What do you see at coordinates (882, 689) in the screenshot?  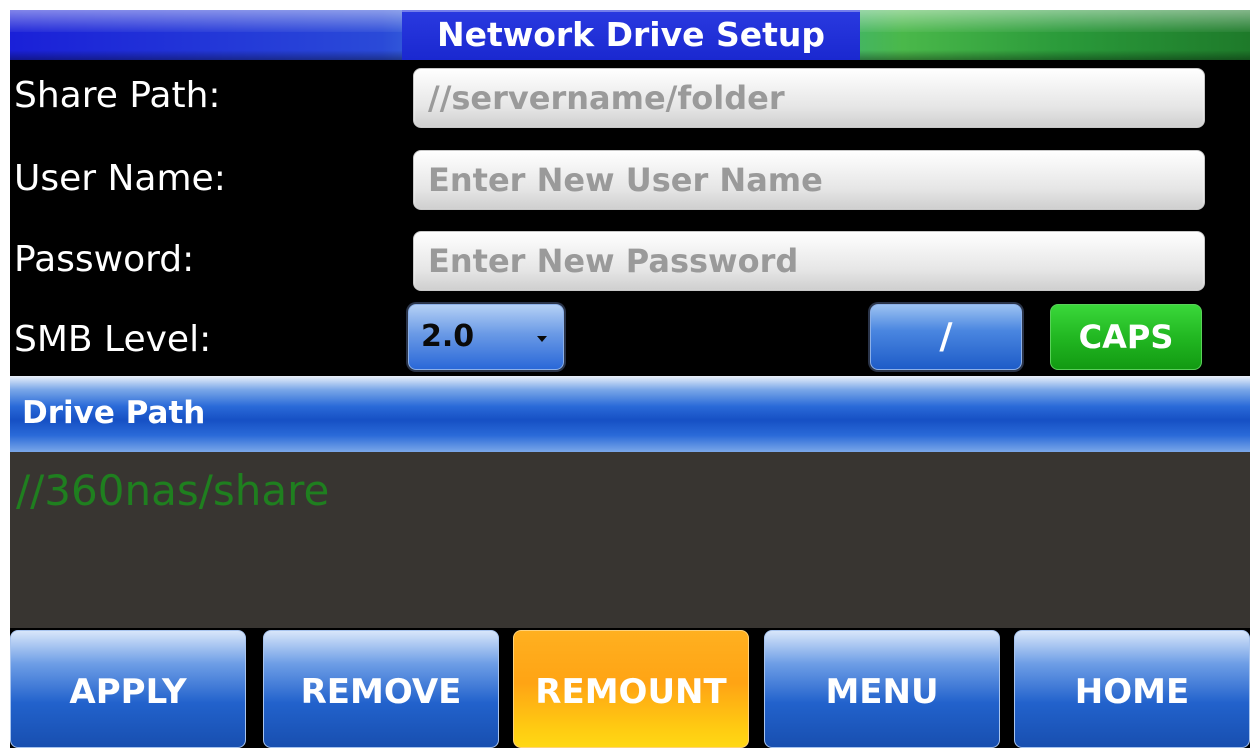 I see `menu-button: MENU` at bounding box center [882, 689].